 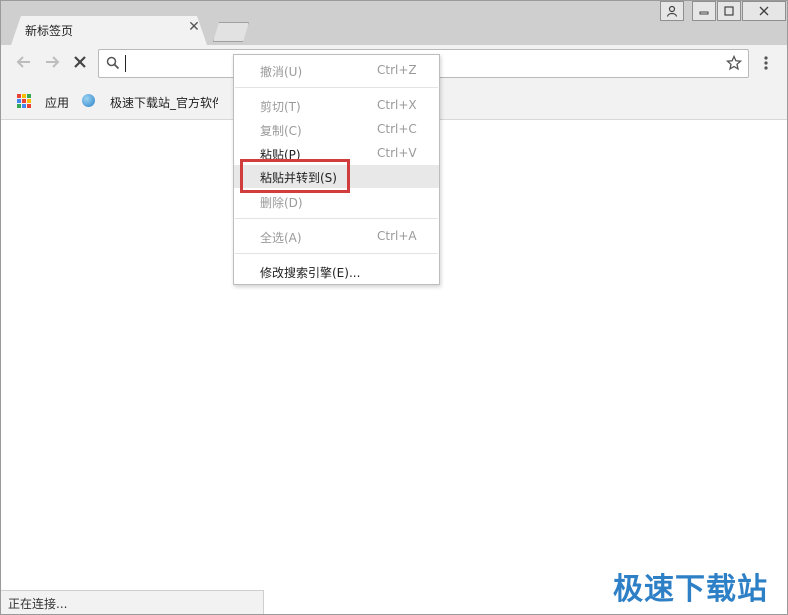 I want to click on menu-shortcut: Ctrl+V, so click(x=397, y=153).